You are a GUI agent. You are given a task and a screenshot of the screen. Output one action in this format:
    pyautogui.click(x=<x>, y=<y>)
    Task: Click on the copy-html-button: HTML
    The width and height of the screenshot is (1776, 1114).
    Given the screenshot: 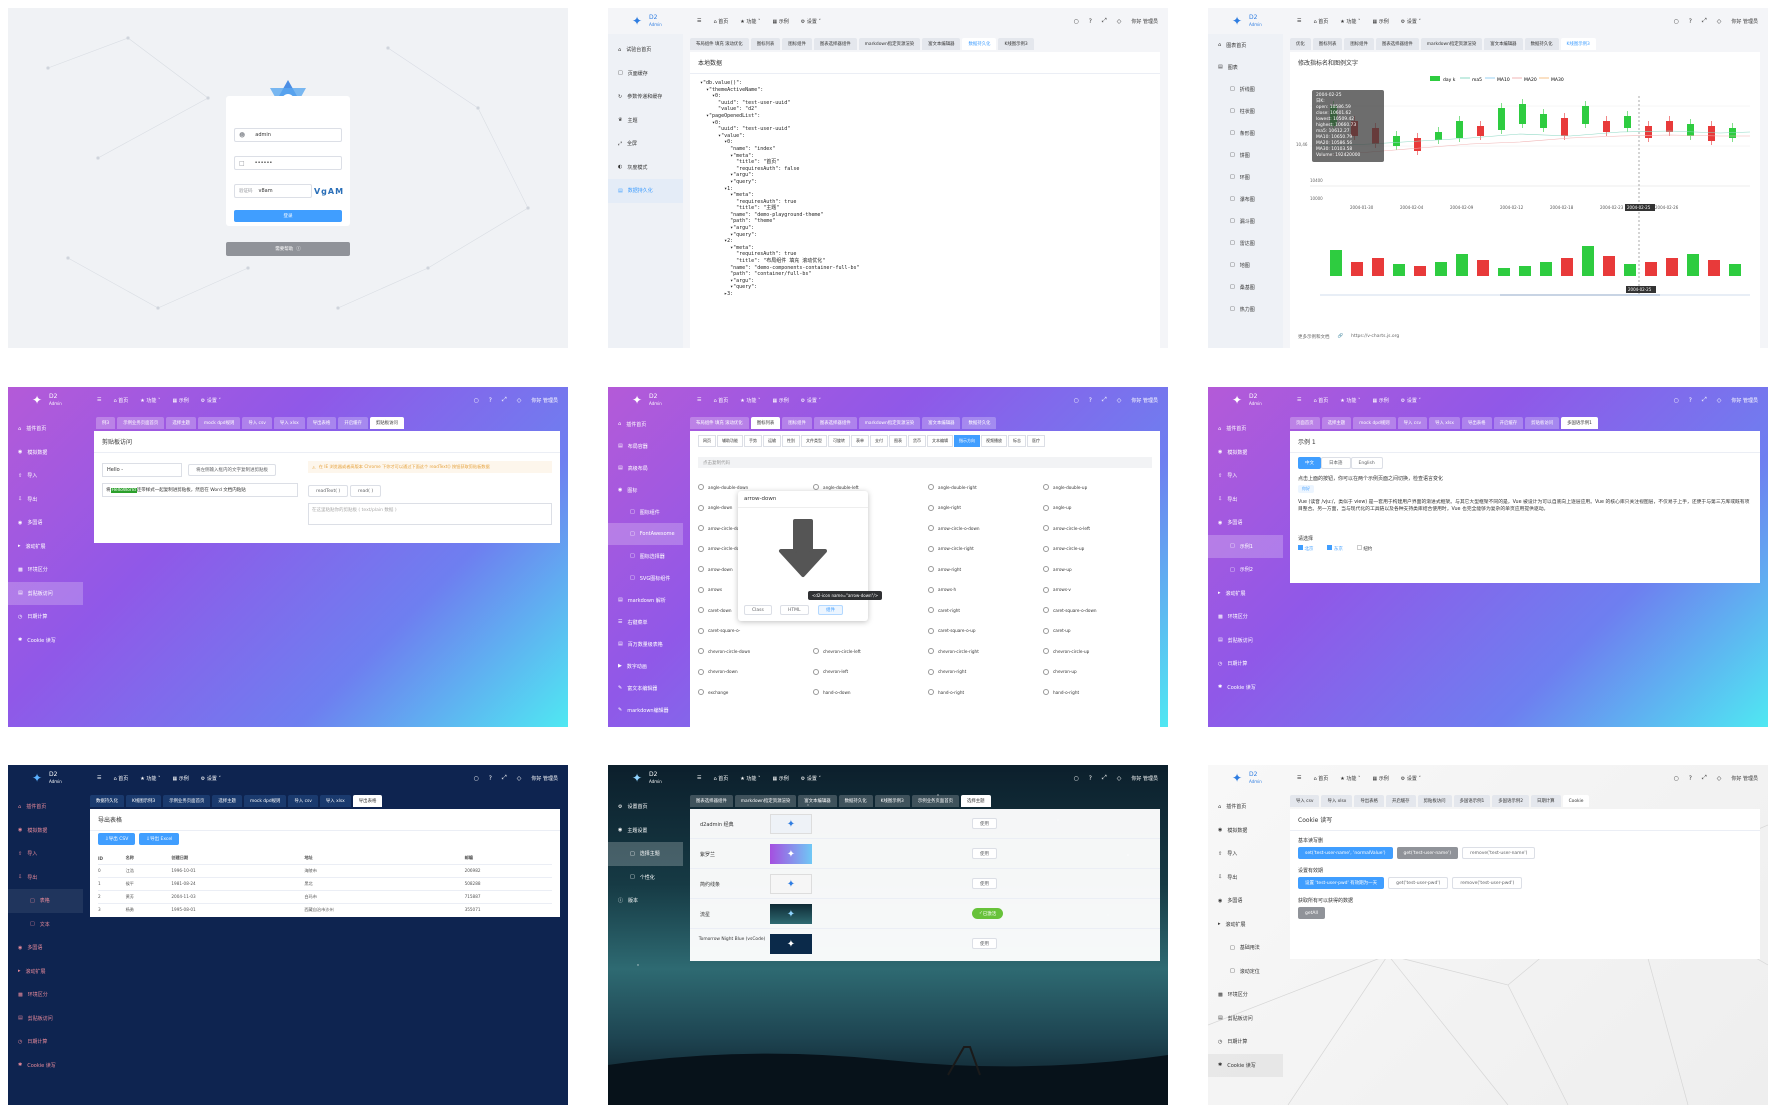 What is the action you would take?
    pyautogui.click(x=794, y=610)
    